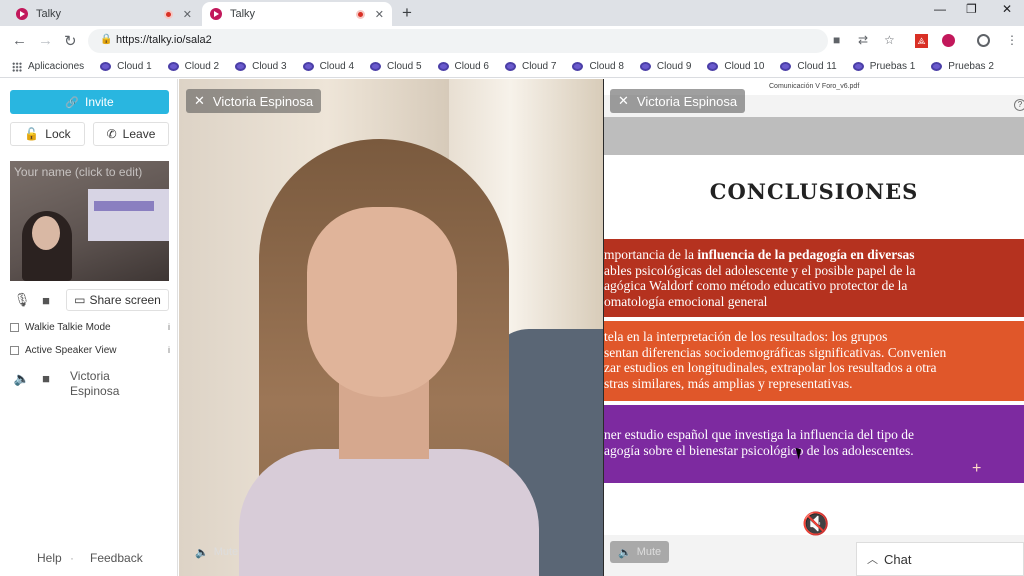 This screenshot has width=1024, height=576. What do you see at coordinates (971, 9) in the screenshot?
I see `restore-icon: ❐` at bounding box center [971, 9].